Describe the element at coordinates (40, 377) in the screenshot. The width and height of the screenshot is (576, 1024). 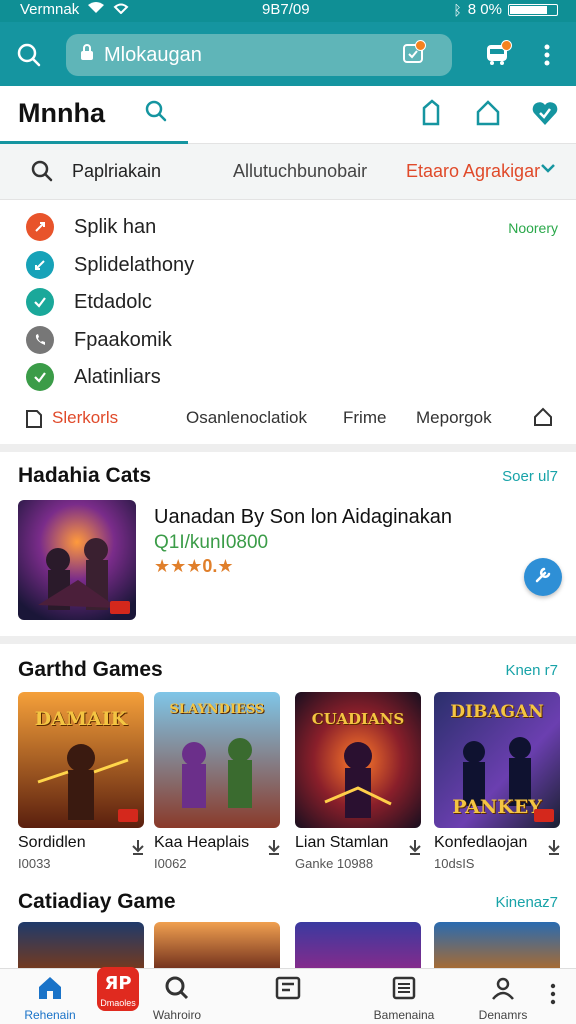
I see `check-icon` at that location.